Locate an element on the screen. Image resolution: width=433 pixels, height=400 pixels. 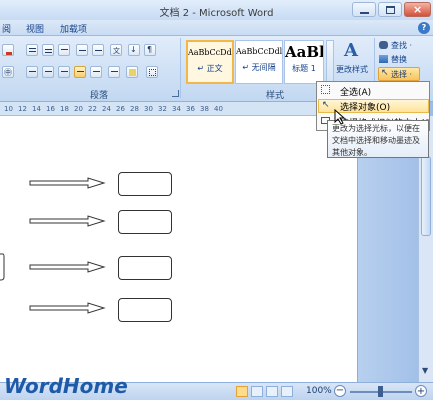
multilevel-list-icon is located at coordinates (64, 49).